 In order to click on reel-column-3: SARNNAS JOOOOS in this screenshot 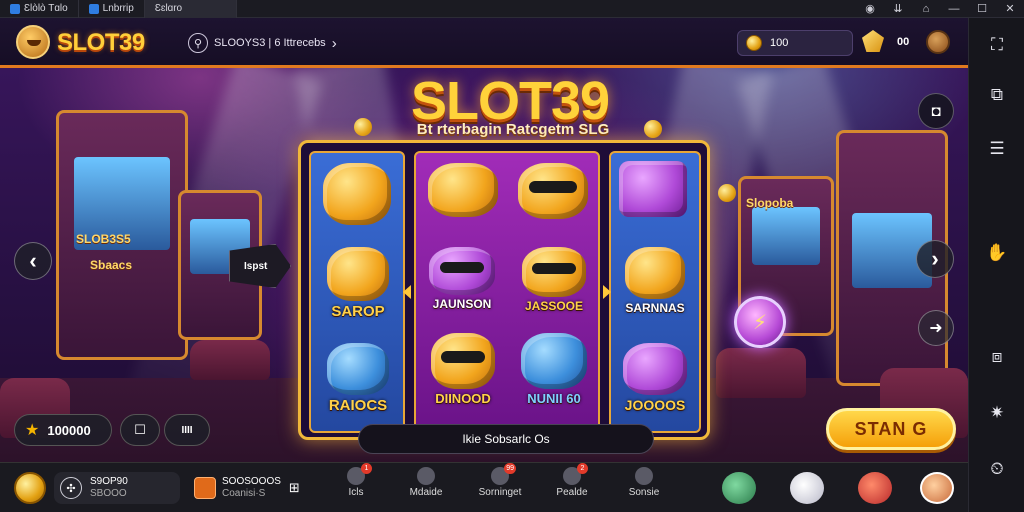, I will do `click(655, 292)`.